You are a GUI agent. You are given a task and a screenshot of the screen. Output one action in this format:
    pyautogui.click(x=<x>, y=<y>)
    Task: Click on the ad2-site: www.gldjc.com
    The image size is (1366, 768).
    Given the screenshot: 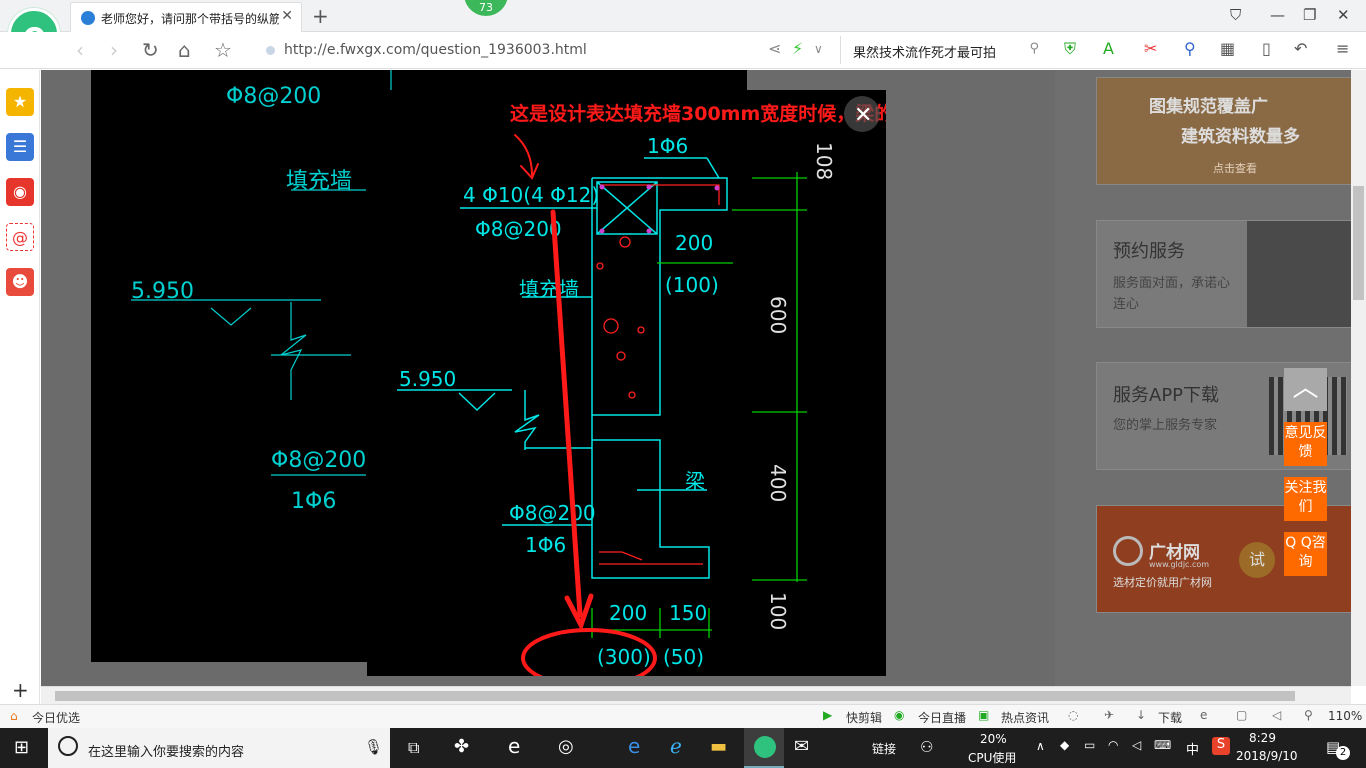 What is the action you would take?
    pyautogui.click(x=1179, y=564)
    